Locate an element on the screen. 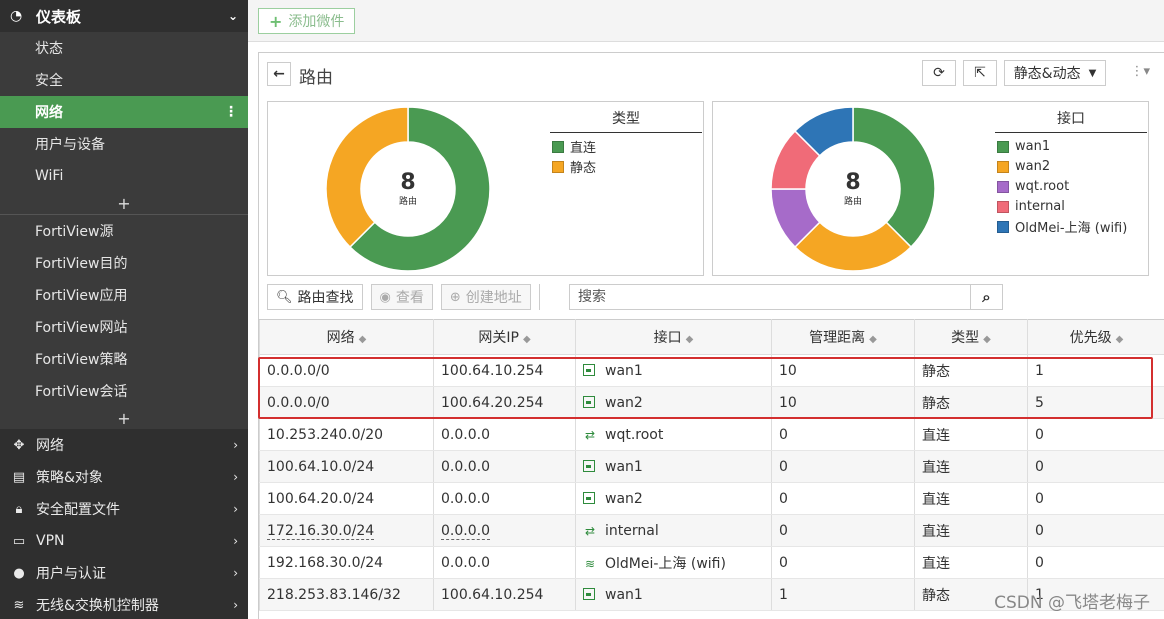 This screenshot has height=619, width=1164. column-header-priority: 优先级 ◆ is located at coordinates (1095, 337).